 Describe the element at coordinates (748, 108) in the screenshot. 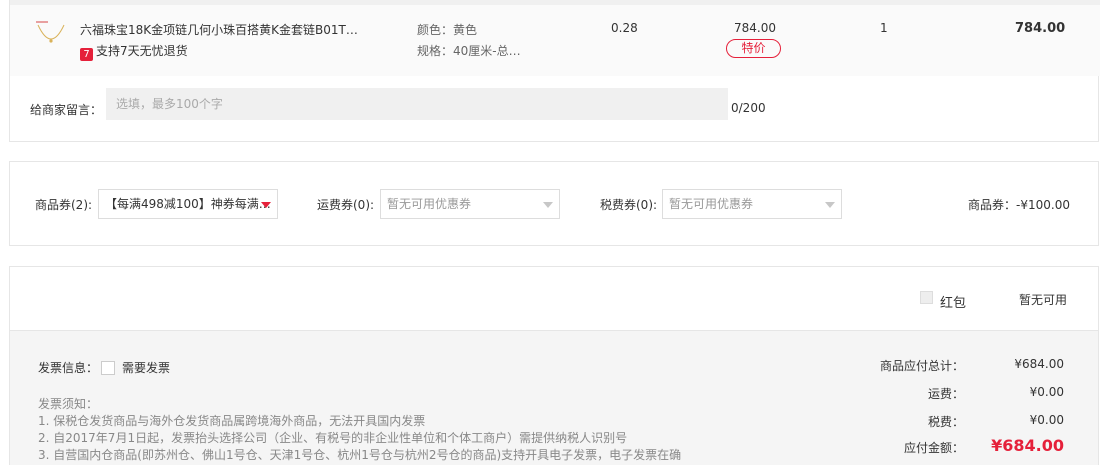

I see `message-char-count: 0/200` at that location.